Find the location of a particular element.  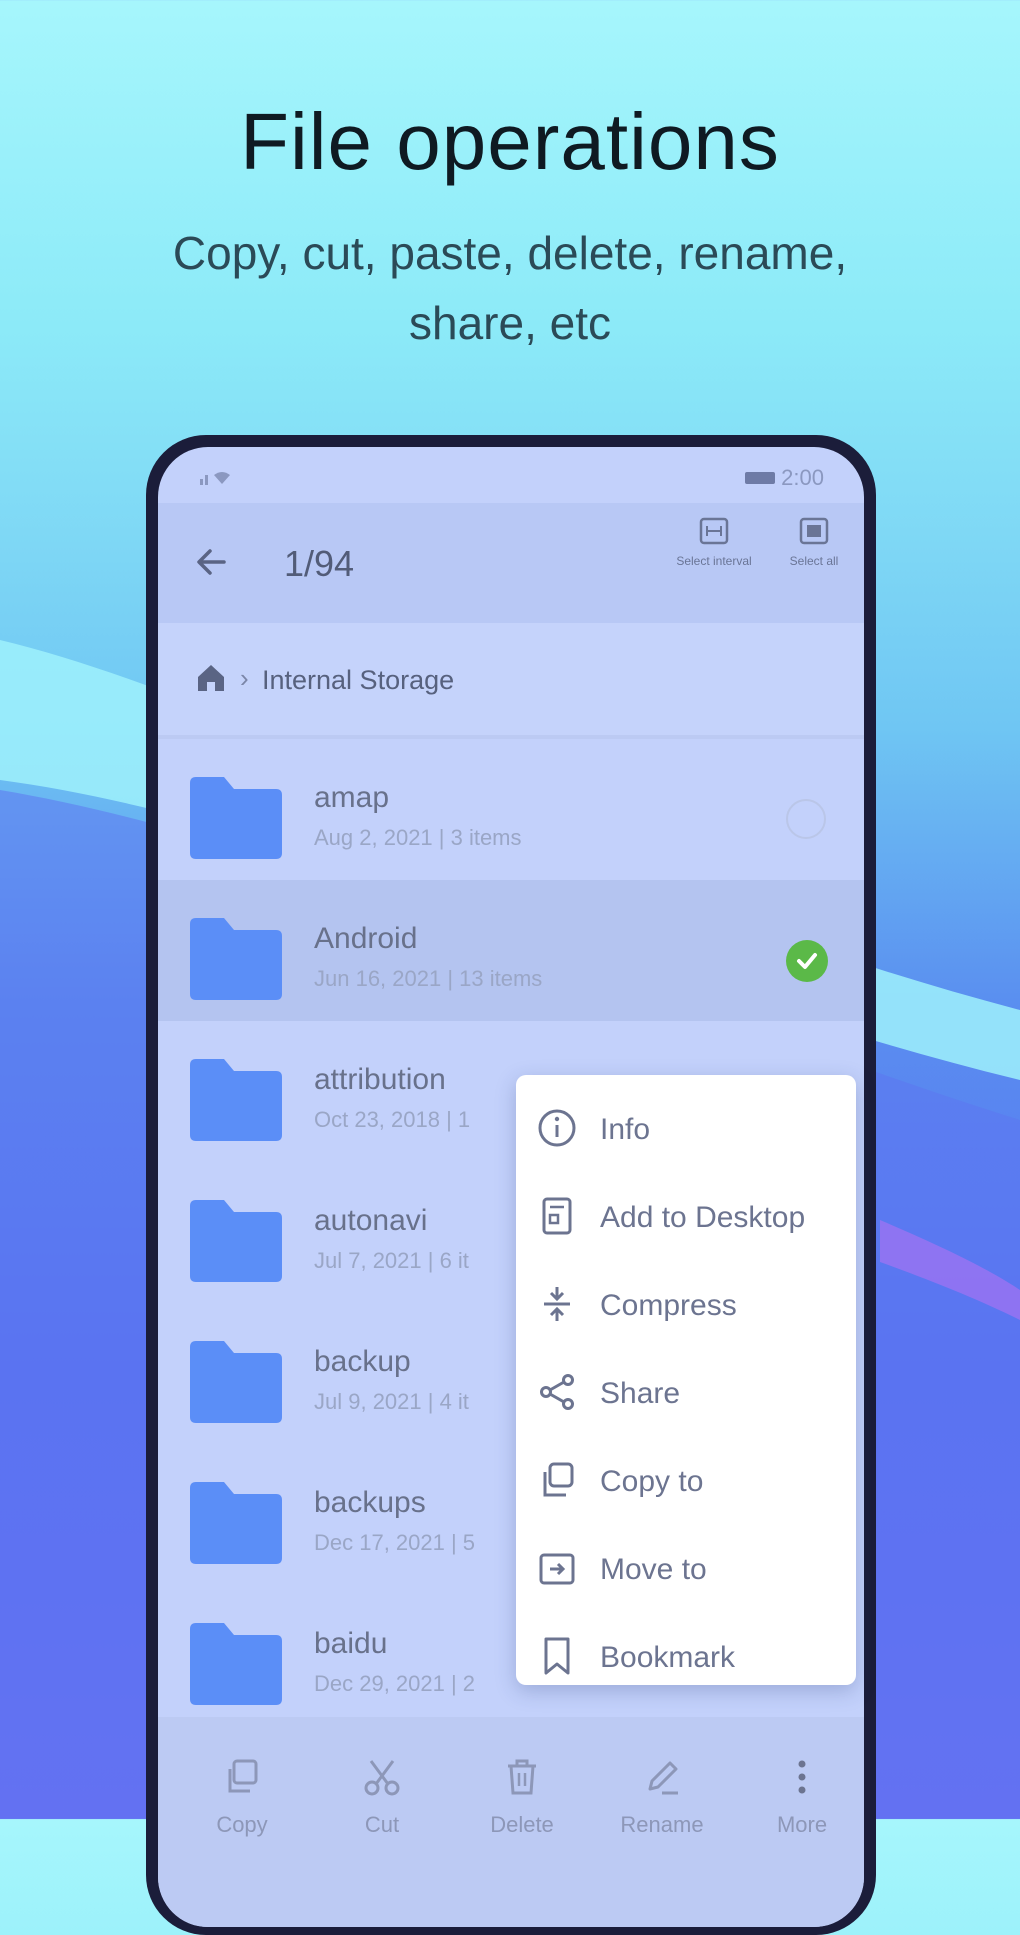

app-bar: 1/94 Select interval Select all is located at coordinates (511, 563).